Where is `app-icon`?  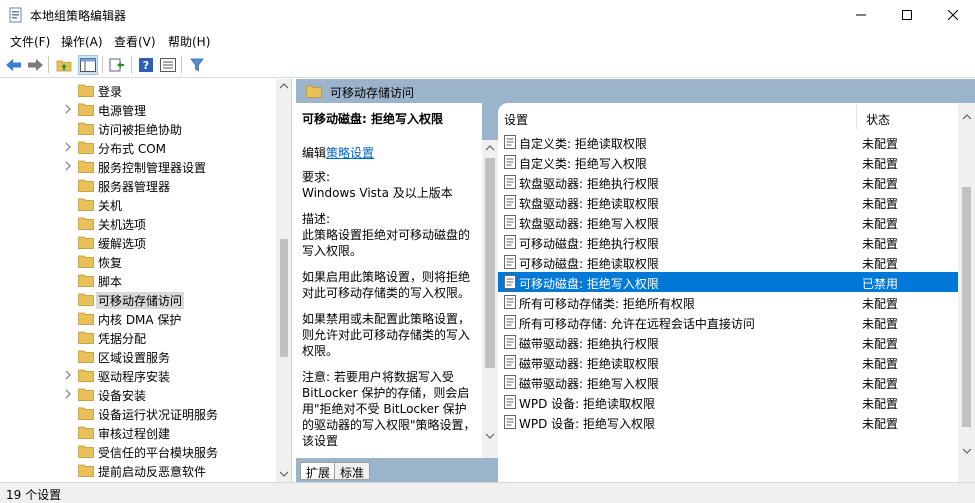 app-icon is located at coordinates (15, 15).